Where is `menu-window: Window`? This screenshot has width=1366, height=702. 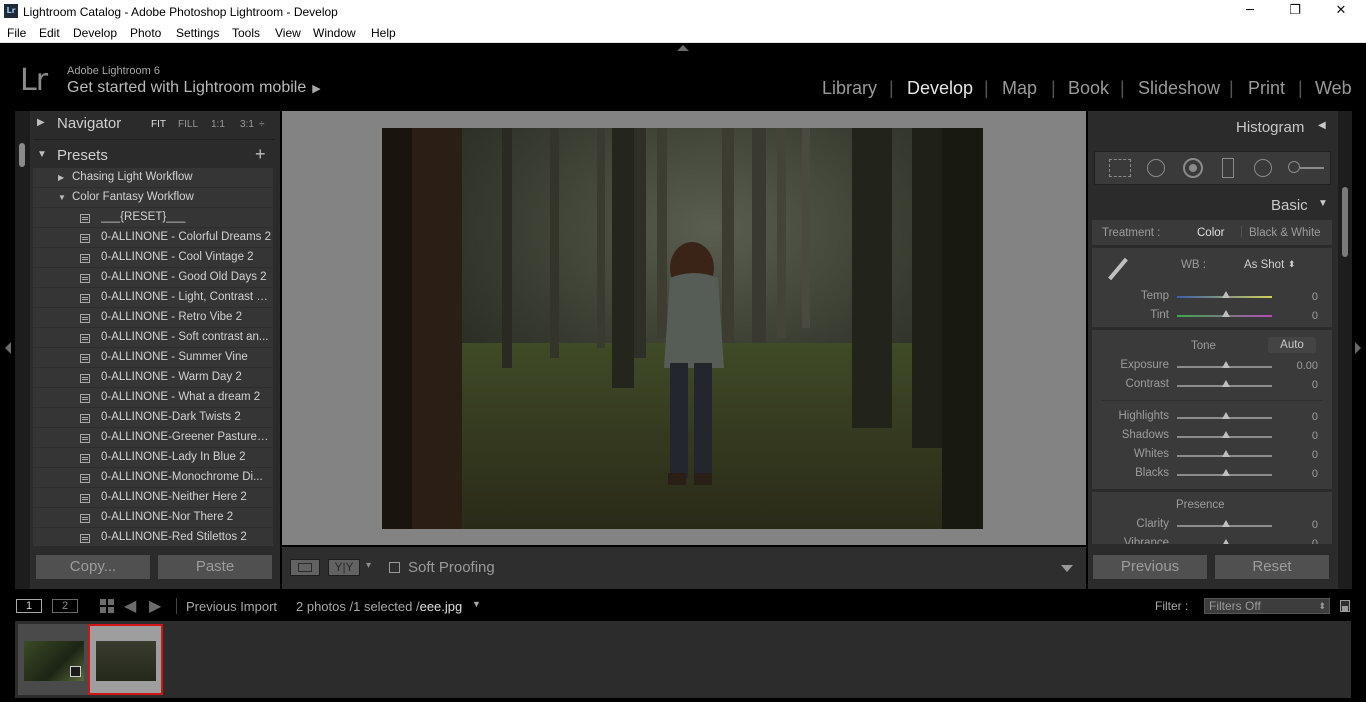
menu-window: Window is located at coordinates (334, 33).